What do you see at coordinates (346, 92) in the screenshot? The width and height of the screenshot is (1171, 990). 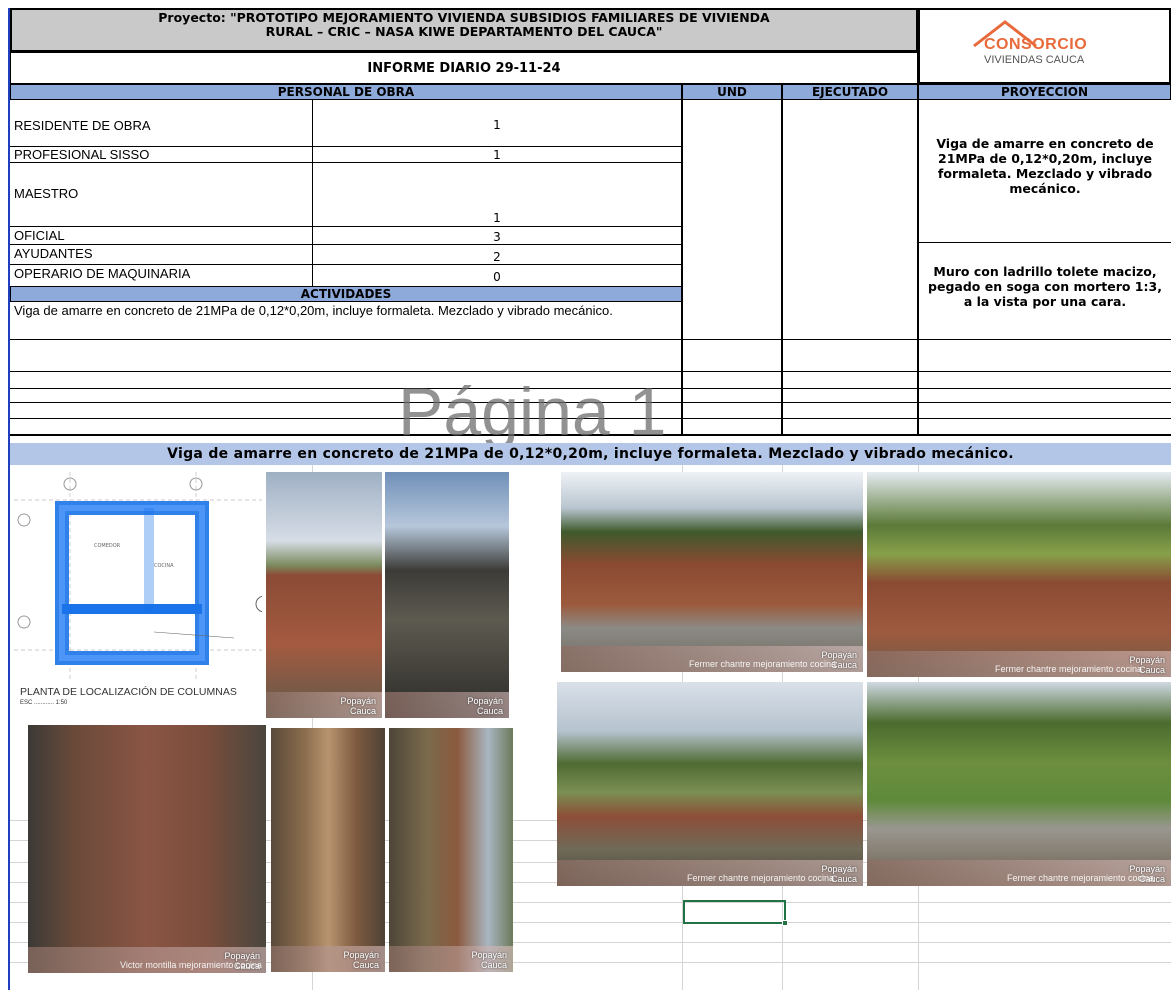 I see `header-personal-de-obra: PERSONAL DE OBRA` at bounding box center [346, 92].